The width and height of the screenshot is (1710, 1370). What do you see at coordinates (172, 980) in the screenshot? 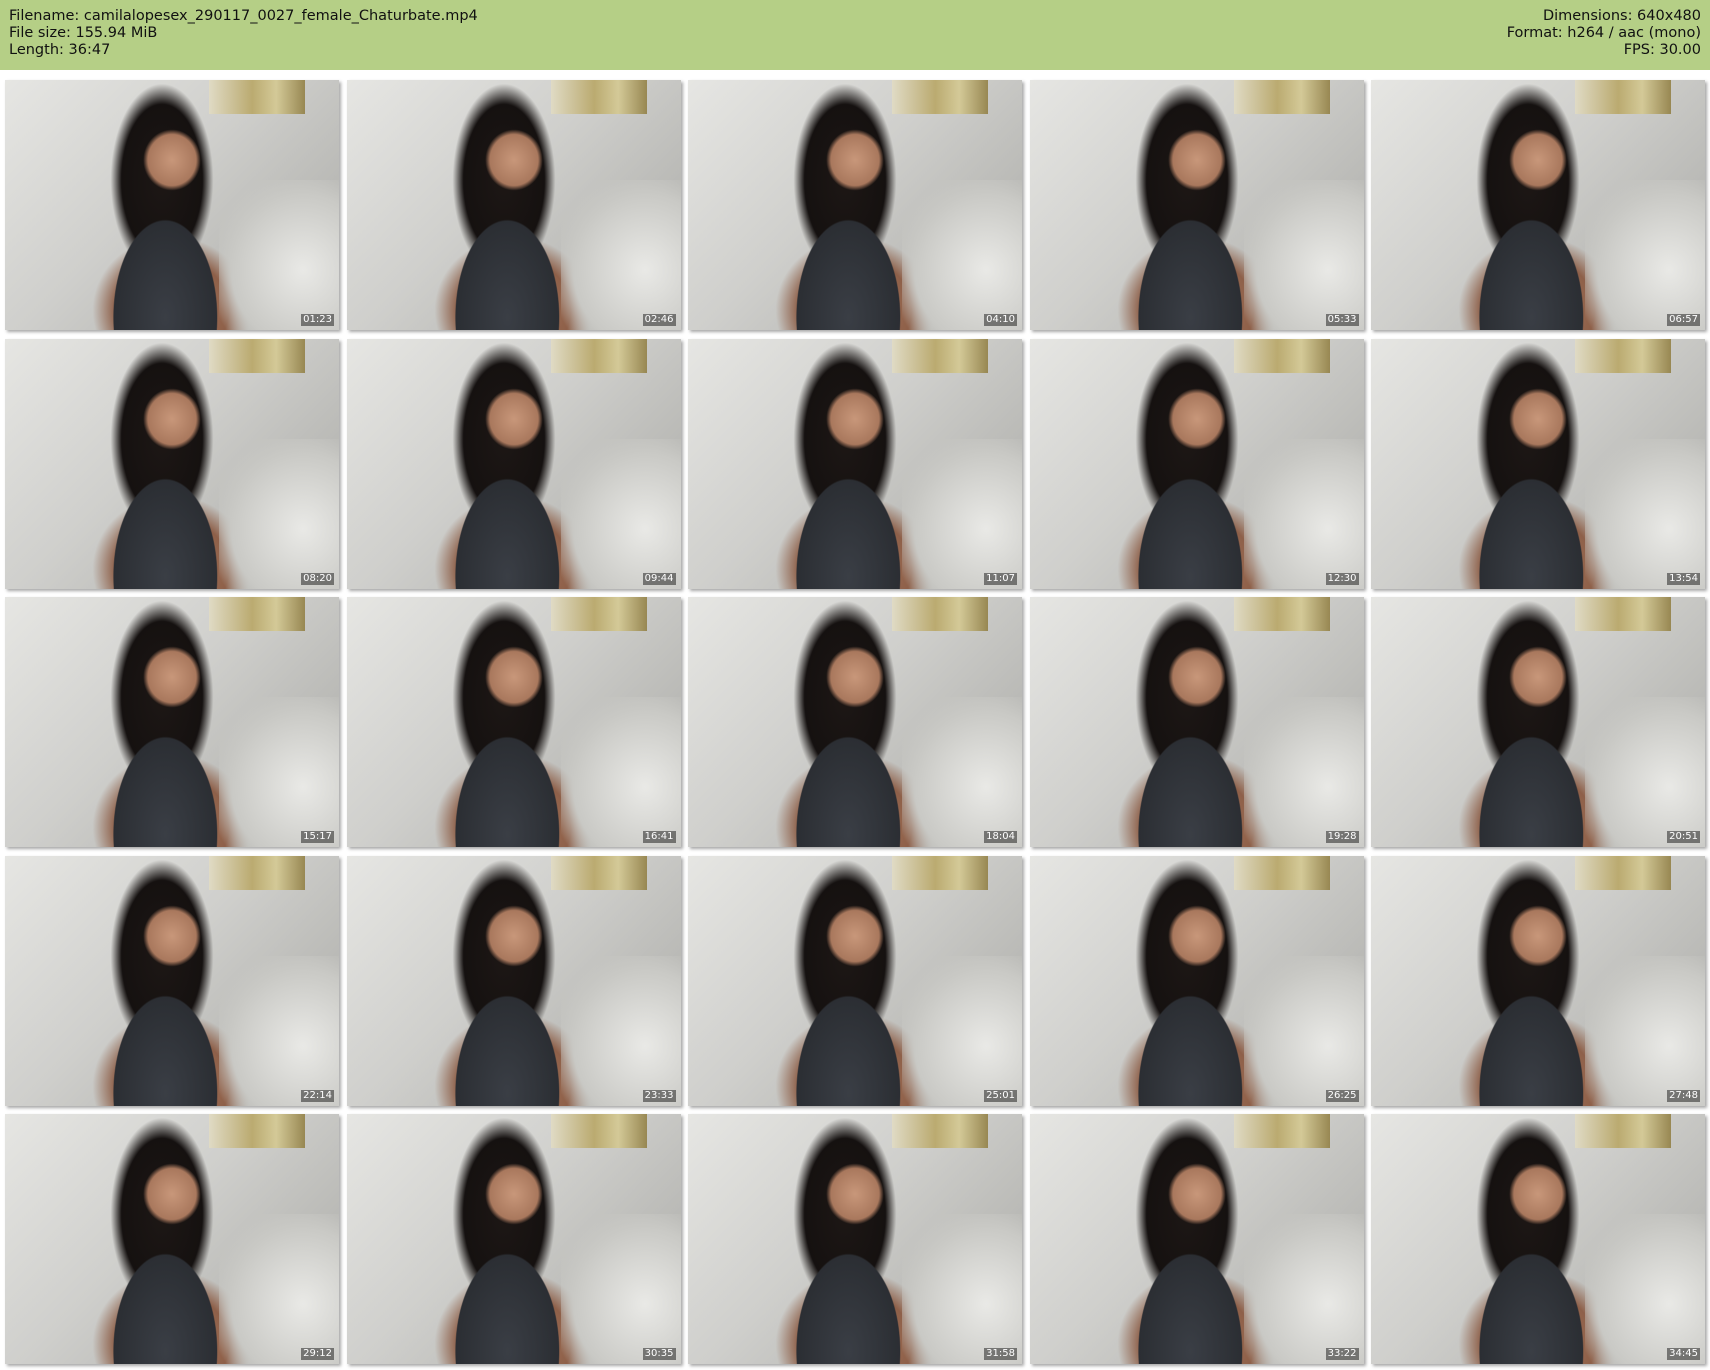
I see `thumbnail: 22:14` at bounding box center [172, 980].